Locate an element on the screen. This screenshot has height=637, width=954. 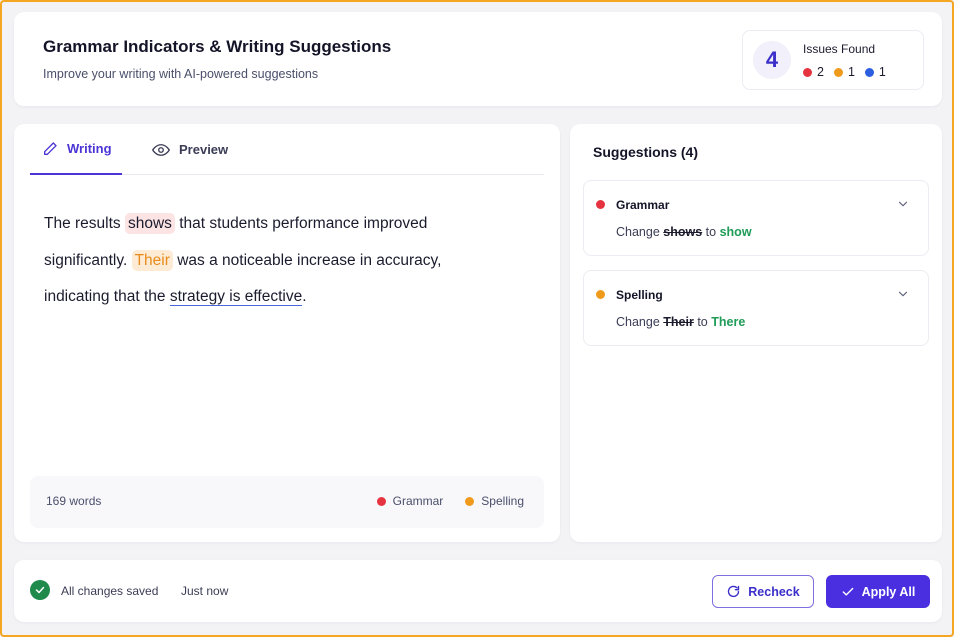
save-timestamp: Just now is located at coordinates (205, 591).